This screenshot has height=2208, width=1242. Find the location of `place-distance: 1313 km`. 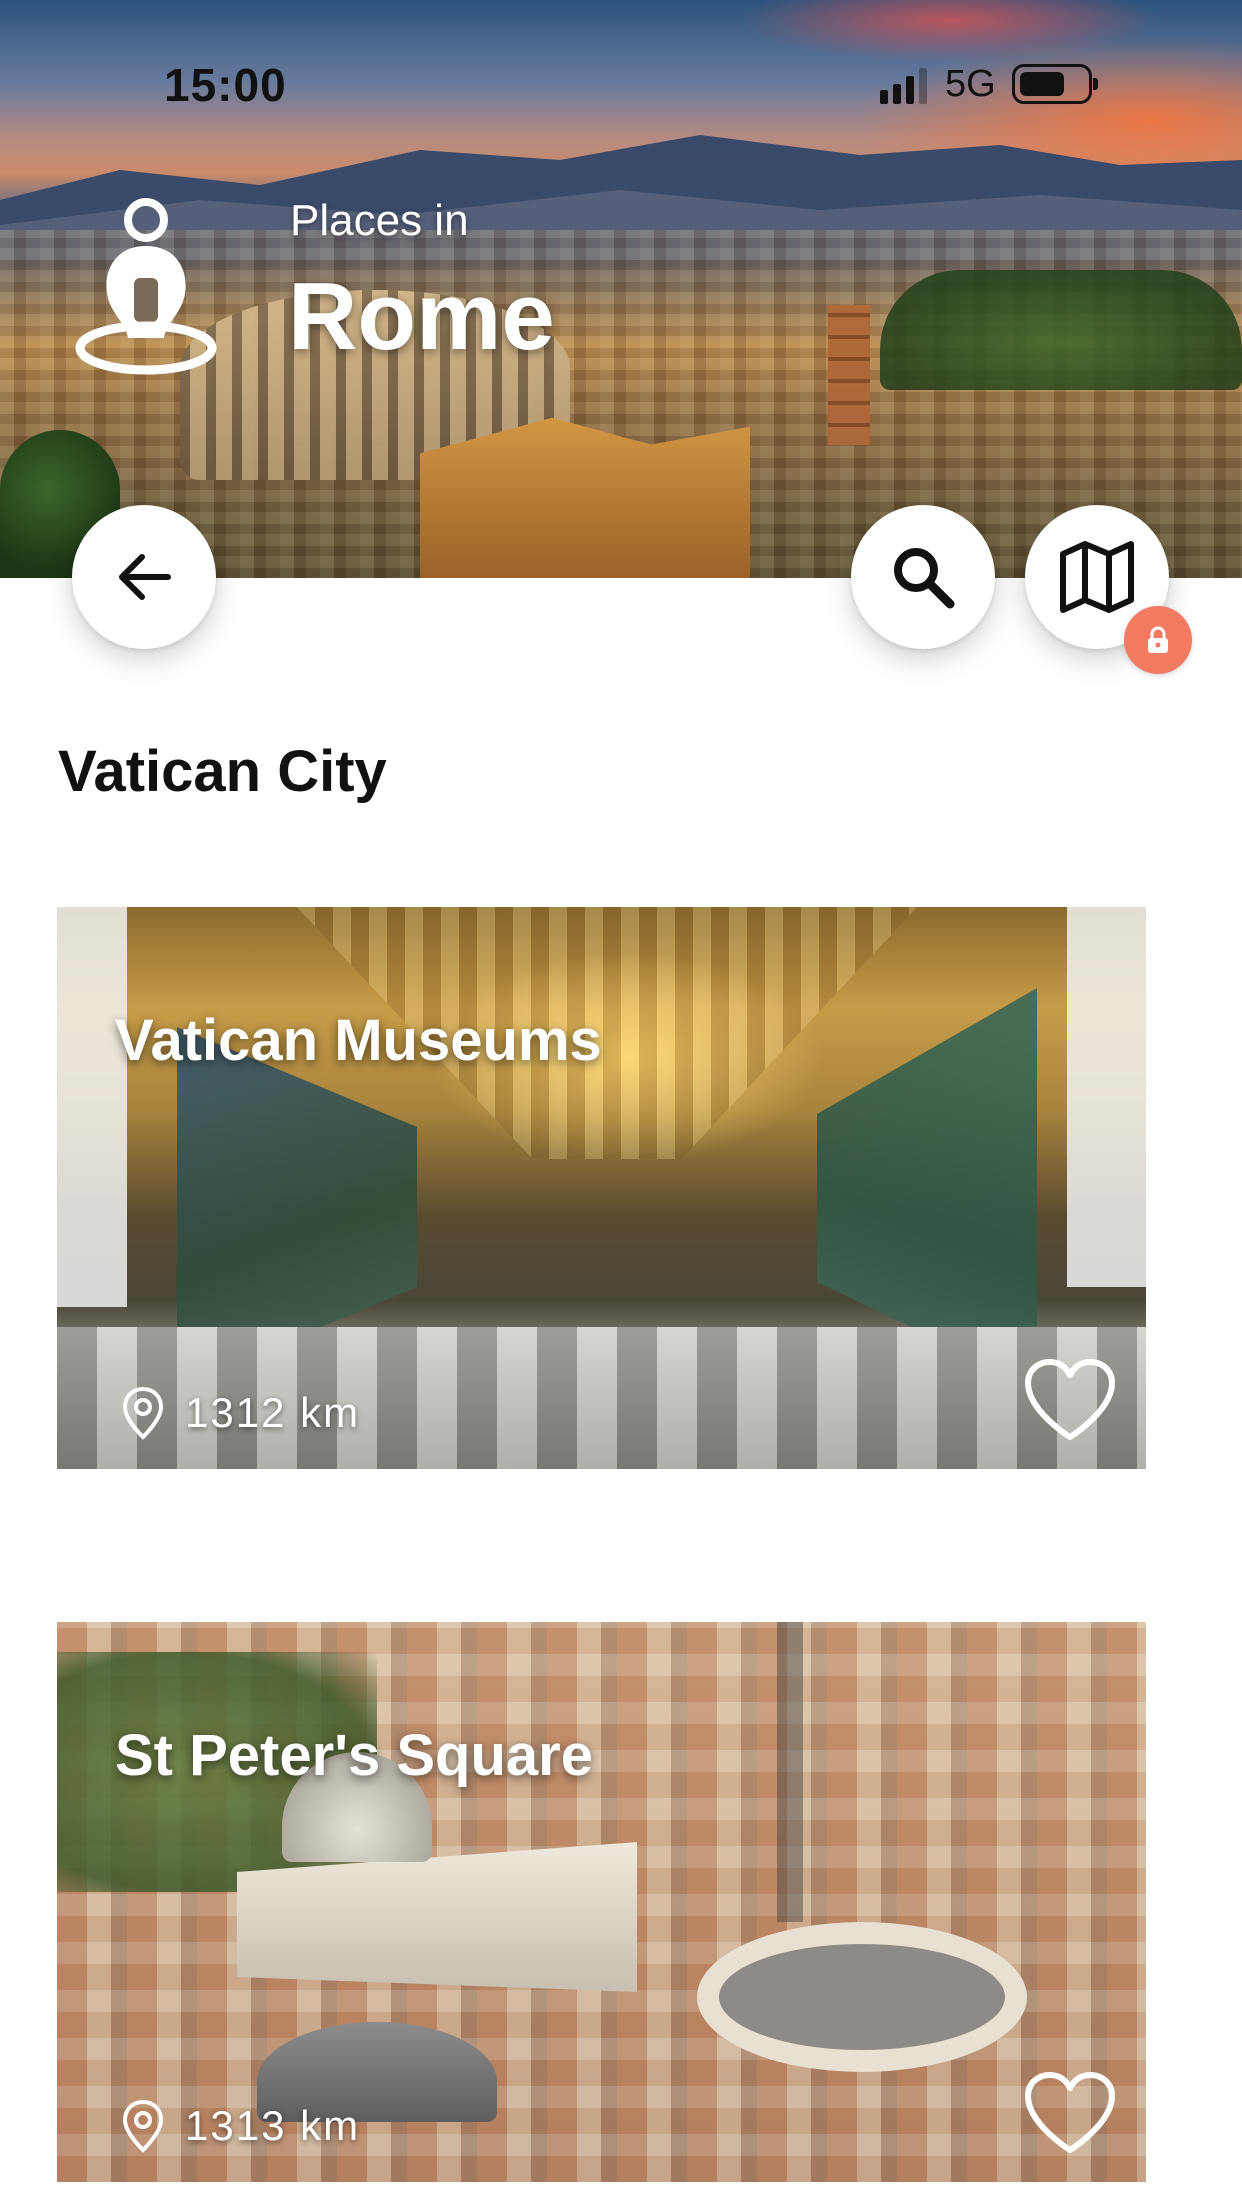

place-distance: 1313 km is located at coordinates (273, 2125).